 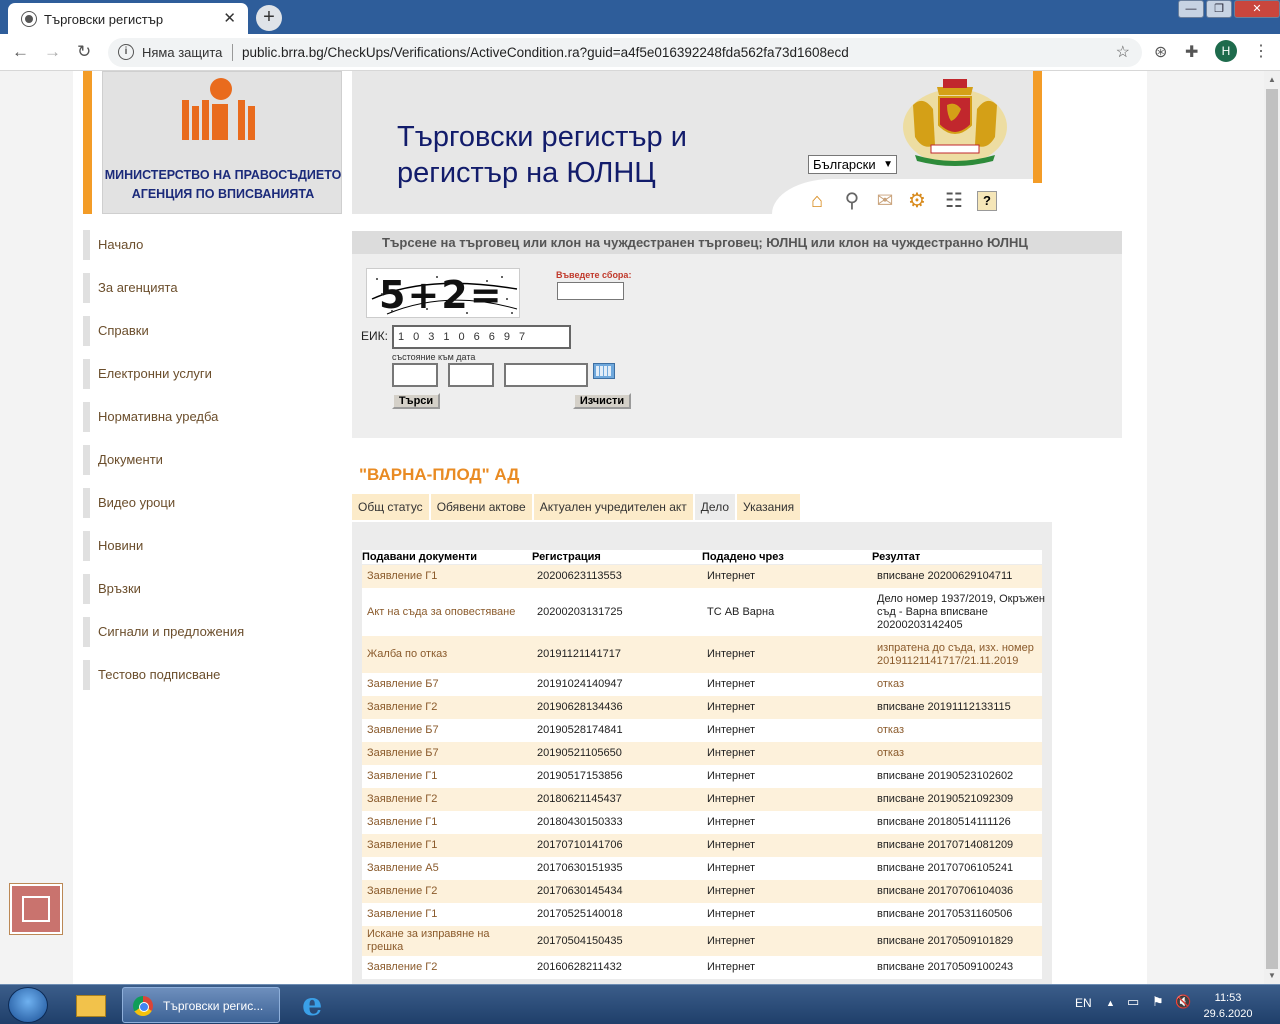 I want to click on scroll-down-icon: ▼, so click(x=1272, y=975).